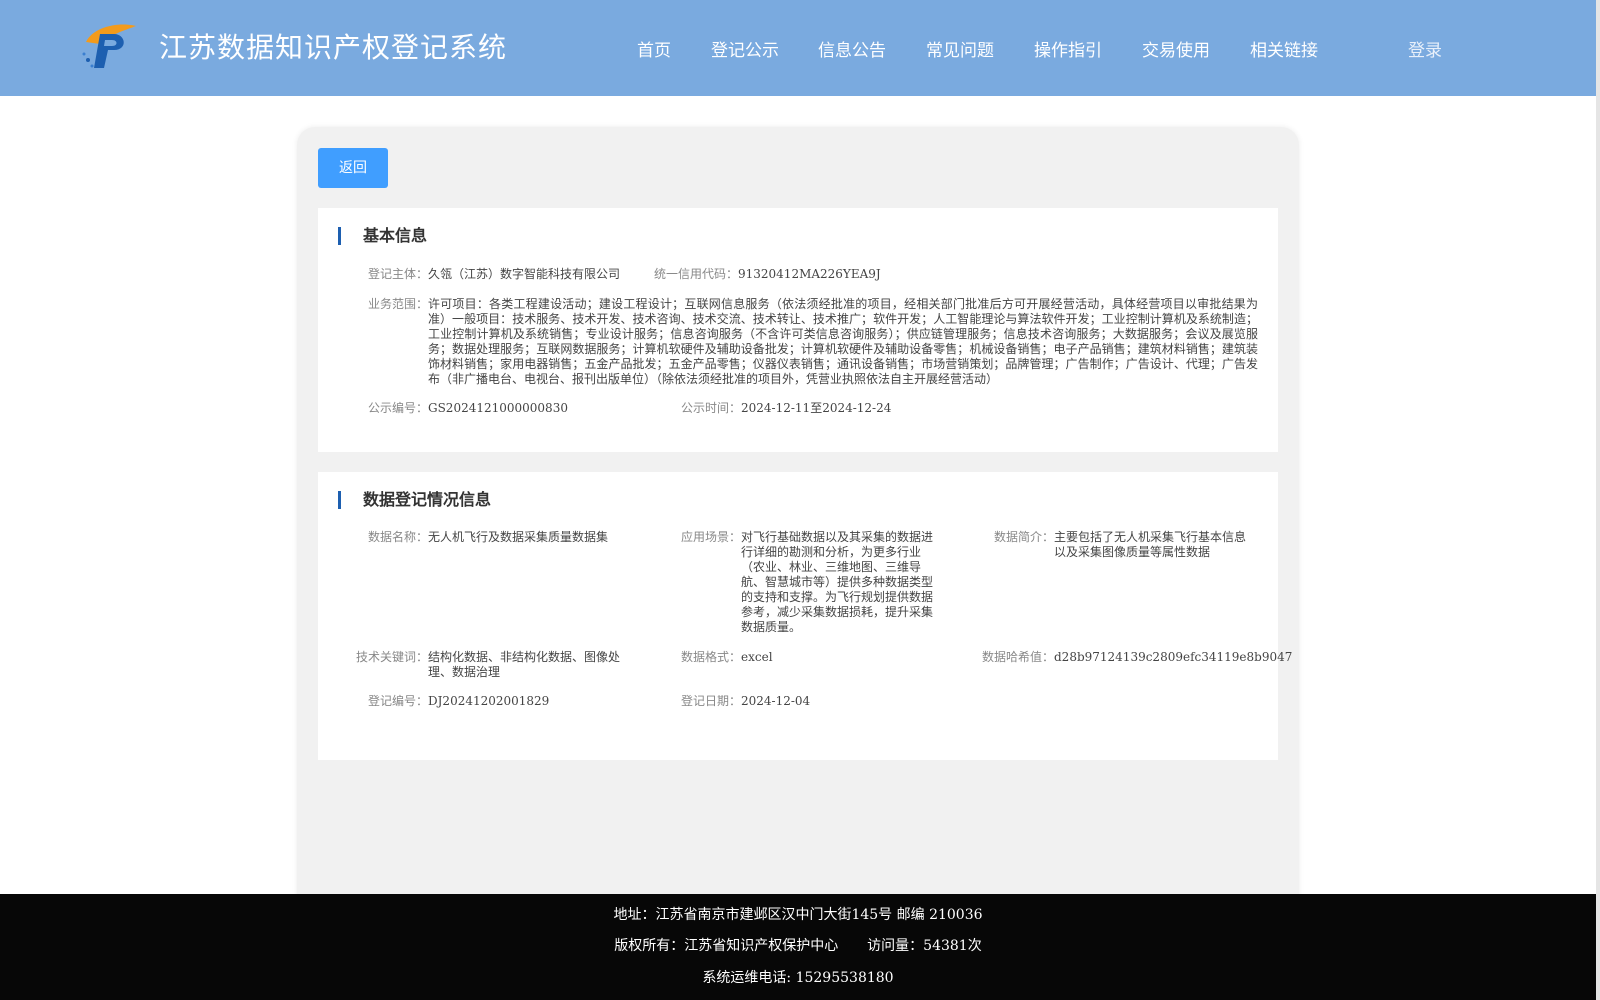 This screenshot has width=1600, height=1000. I want to click on data-registration-title: 数据登记情况信息, so click(414, 500).